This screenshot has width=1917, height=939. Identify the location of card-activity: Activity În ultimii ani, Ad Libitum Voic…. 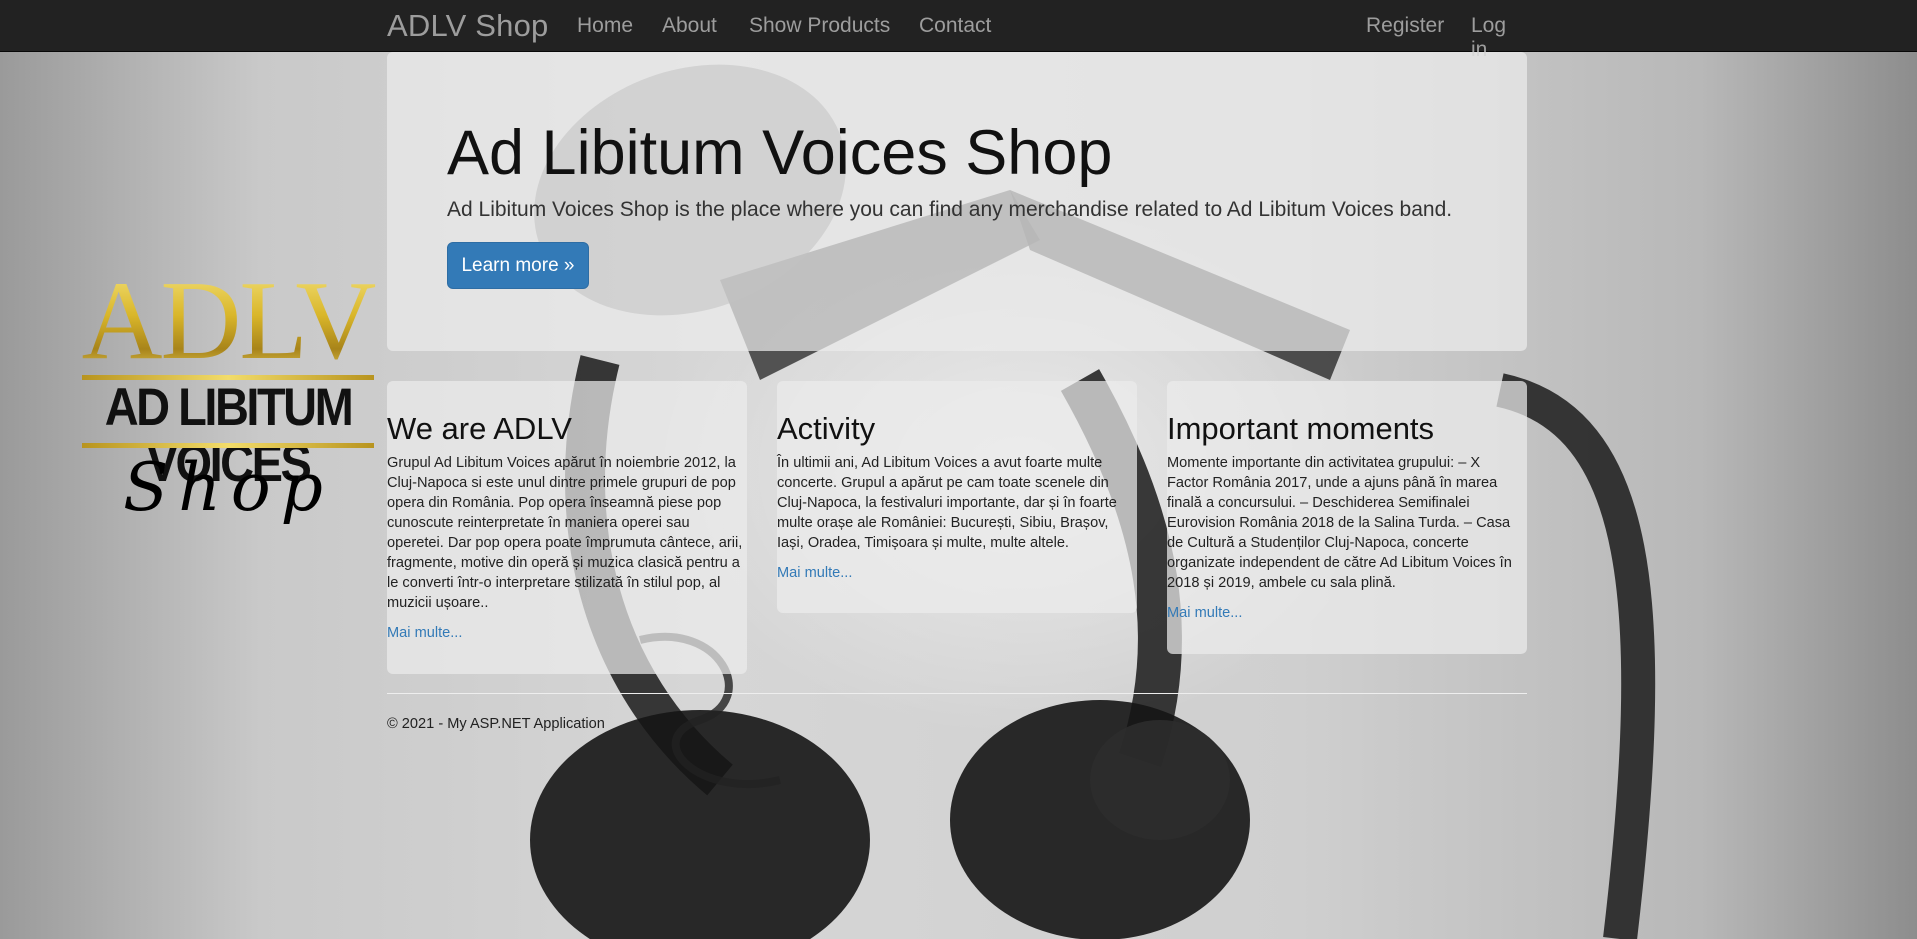
(957, 497).